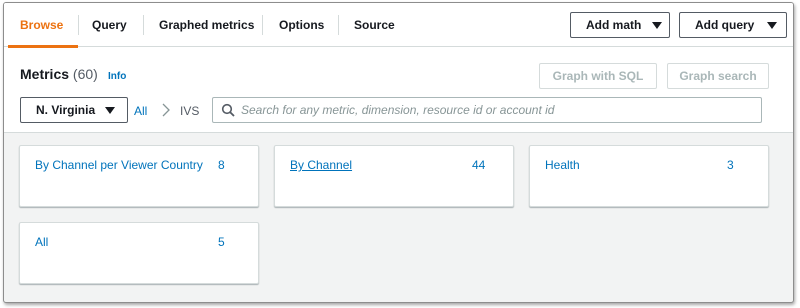  Describe the element at coordinates (725, 25) in the screenshot. I see `add-query-label: Add query` at that location.